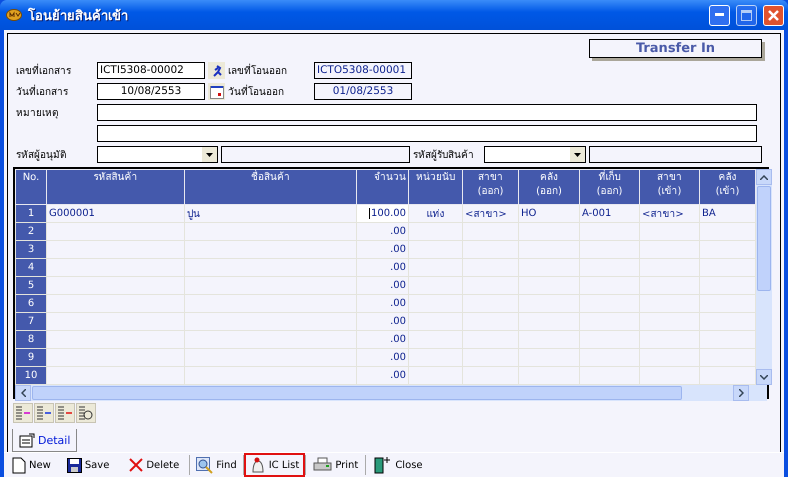  What do you see at coordinates (216, 91) in the screenshot?
I see `calendar-icon` at bounding box center [216, 91].